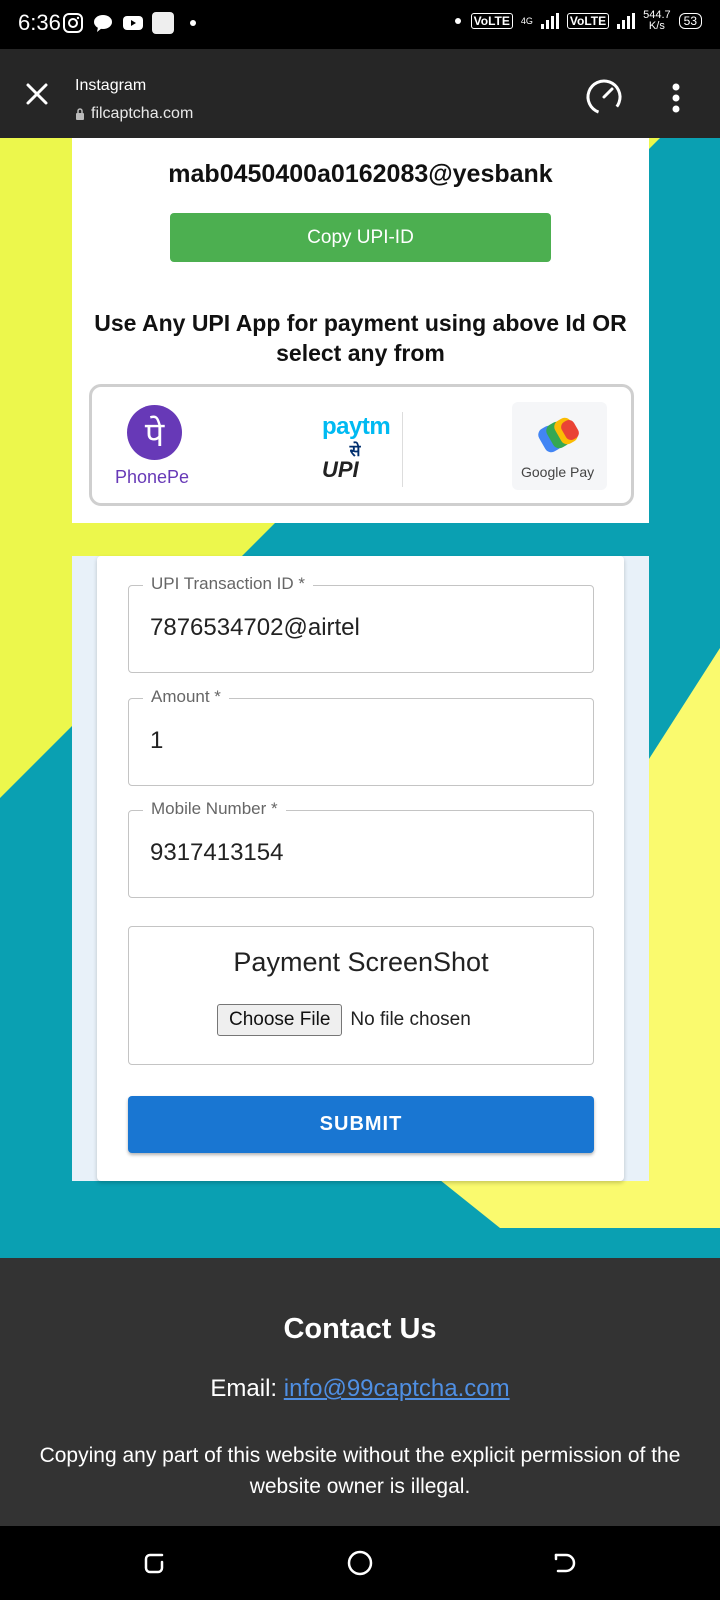 The width and height of the screenshot is (720, 1600). What do you see at coordinates (526, 21) in the screenshot?
I see `network-type: 4G` at bounding box center [526, 21].